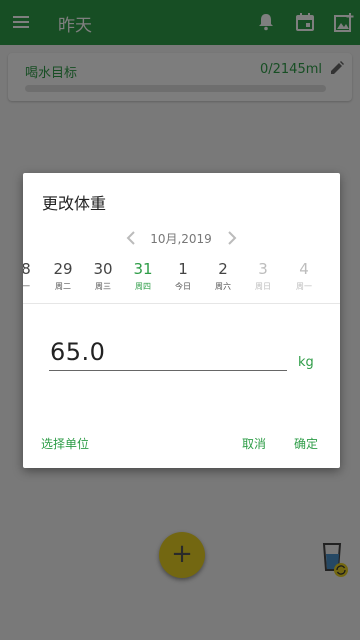  What do you see at coordinates (103, 286) in the screenshot?
I see `date-weekday: 周三` at bounding box center [103, 286].